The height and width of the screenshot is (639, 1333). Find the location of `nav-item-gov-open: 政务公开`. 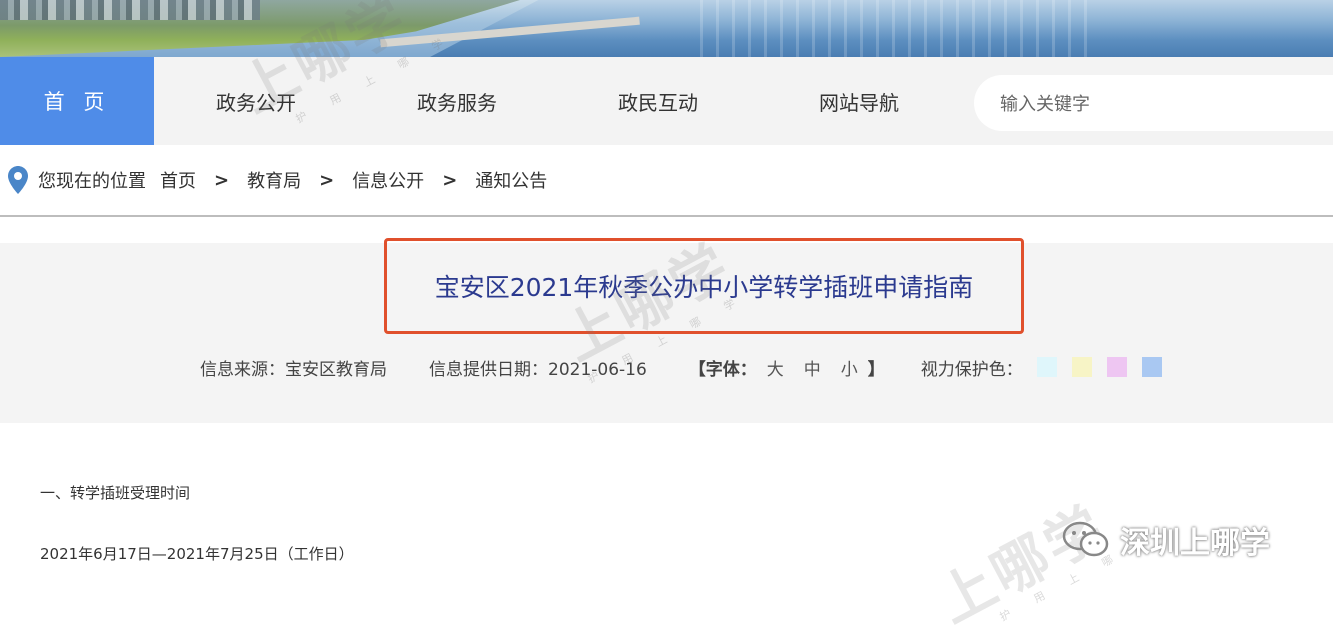

nav-item-gov-open: 政务公开 is located at coordinates (256, 101).